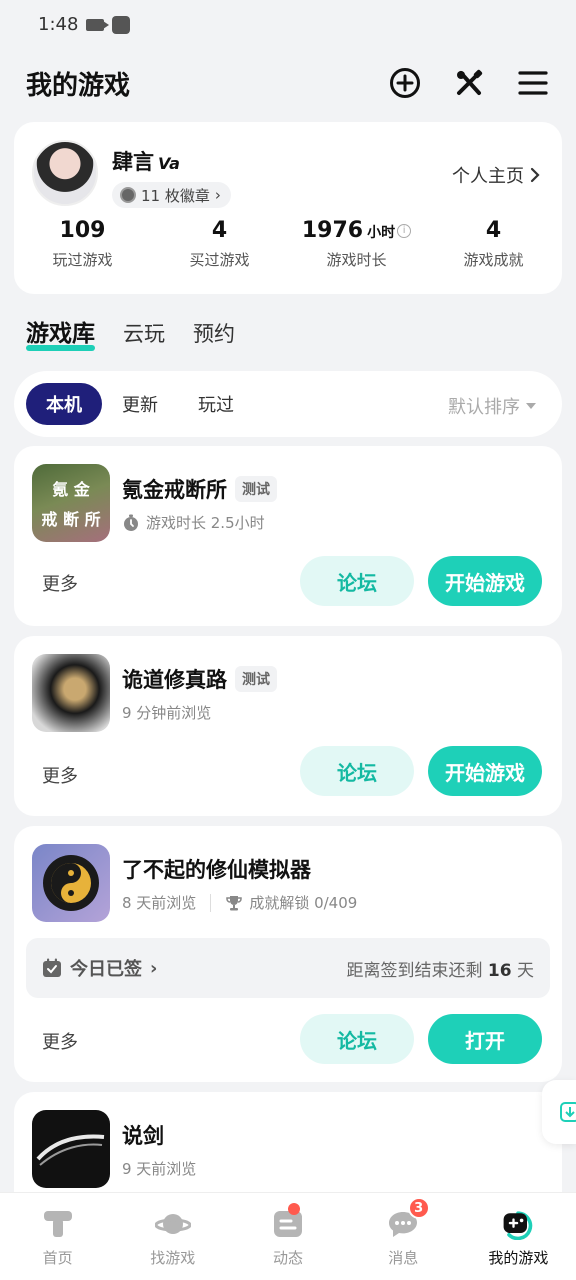 This screenshot has width=576, height=1280. Describe the element at coordinates (559, 1112) in the screenshot. I see `floating-download-tab` at that location.